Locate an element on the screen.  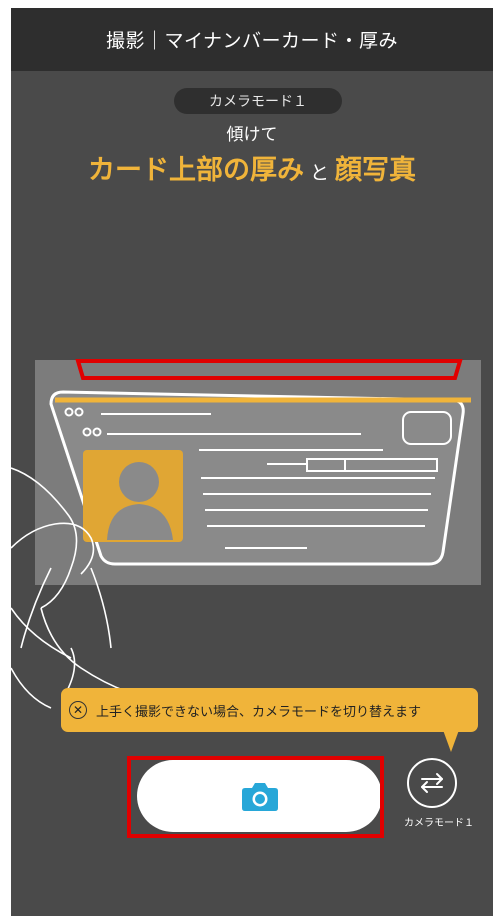
instruction-part-thickness: カード上部の厚み is located at coordinates (195, 170).